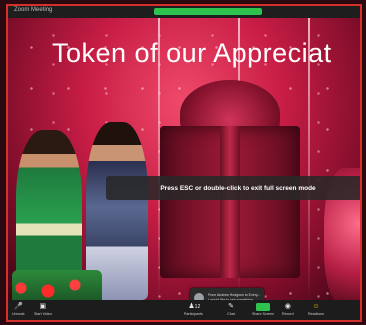  What do you see at coordinates (208, 11) in the screenshot?
I see `screen-share-indicator` at bounding box center [208, 11].